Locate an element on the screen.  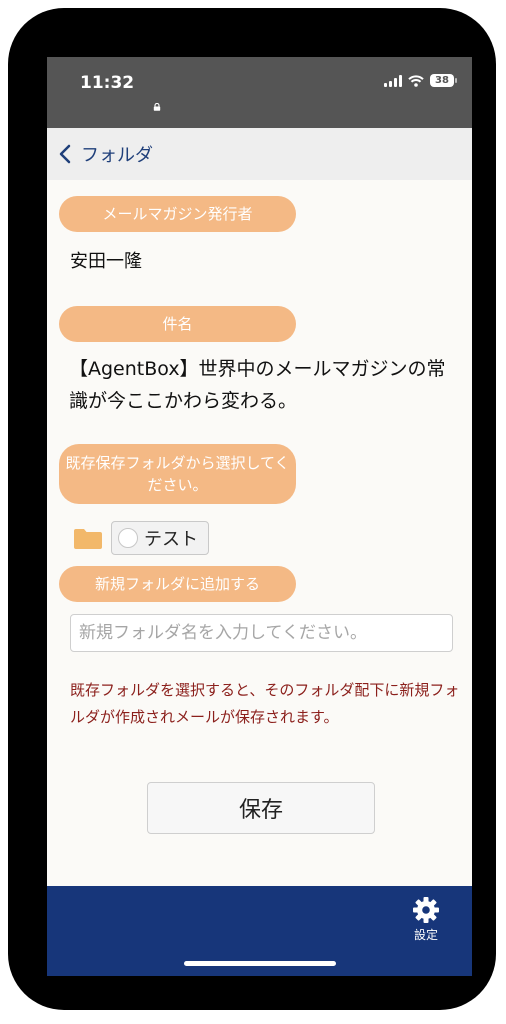
publisher-label: メールマガジン発行者 is located at coordinates (177, 214).